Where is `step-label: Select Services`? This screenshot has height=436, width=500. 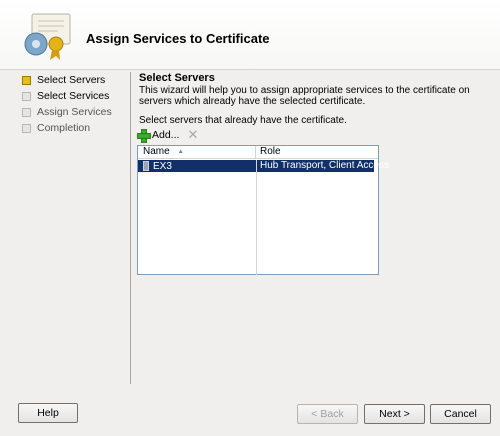
step-label: Select Services is located at coordinates (73, 96).